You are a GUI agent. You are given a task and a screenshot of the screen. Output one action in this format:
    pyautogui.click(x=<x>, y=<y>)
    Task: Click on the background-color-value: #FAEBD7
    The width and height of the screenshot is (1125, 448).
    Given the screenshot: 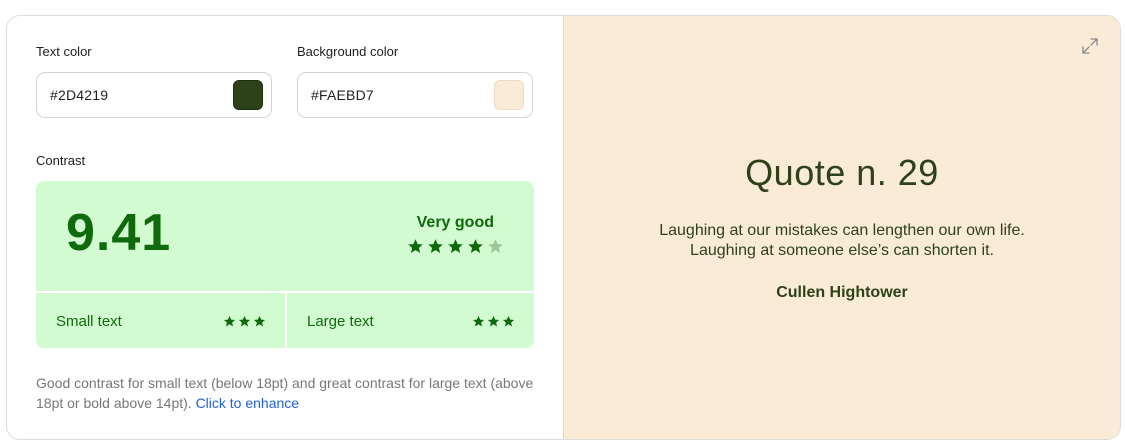 What is the action you would take?
    pyautogui.click(x=342, y=95)
    